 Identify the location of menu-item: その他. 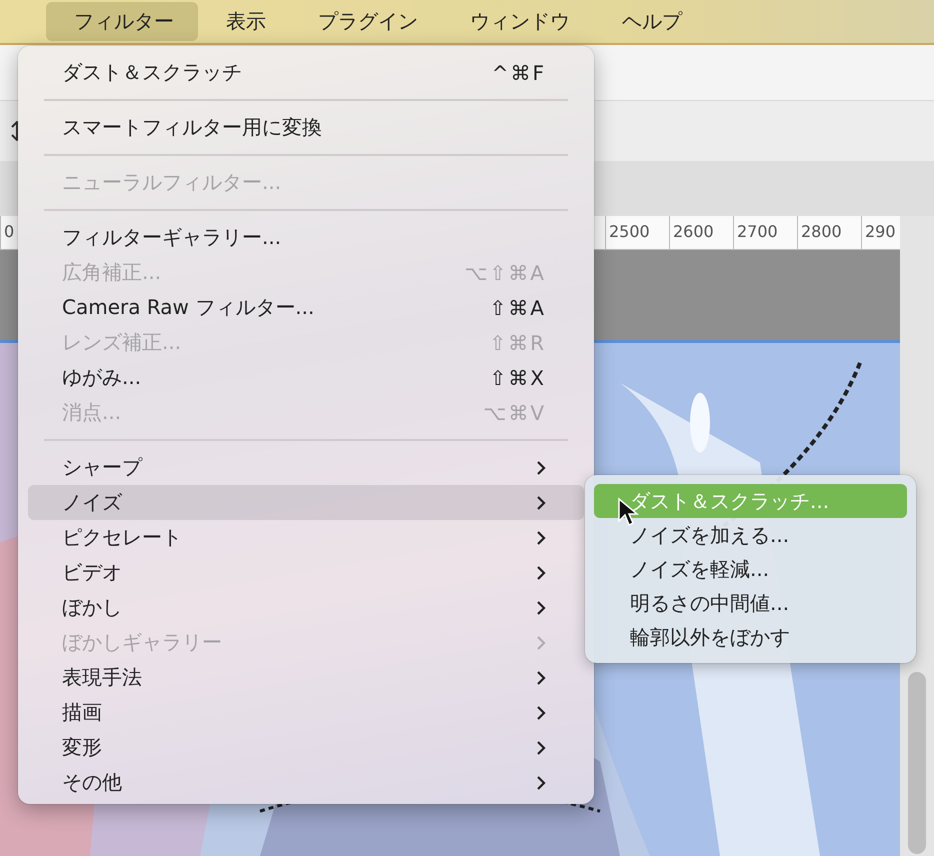
(306, 782).